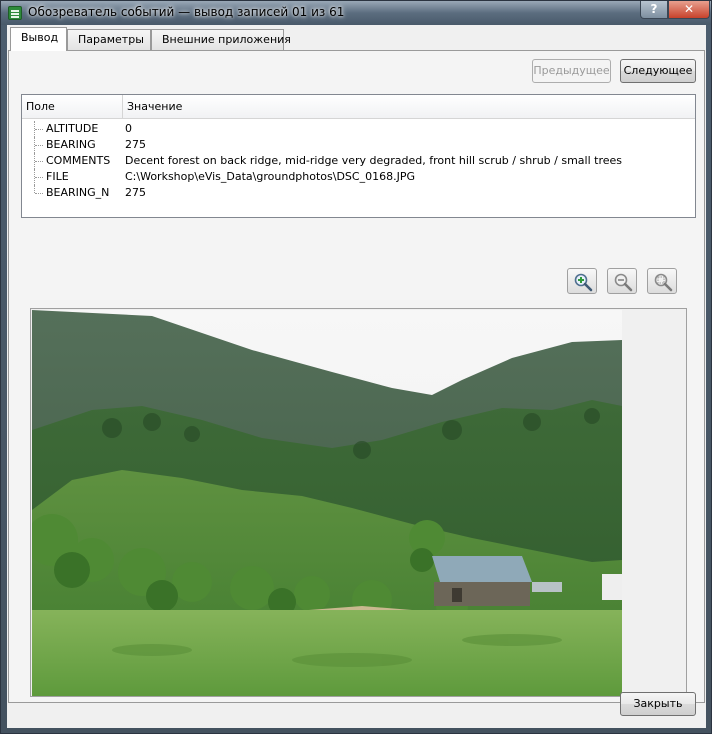 The image size is (712, 734). Describe the element at coordinates (109, 39) in the screenshot. I see `tab-parameters: Параметры` at that location.